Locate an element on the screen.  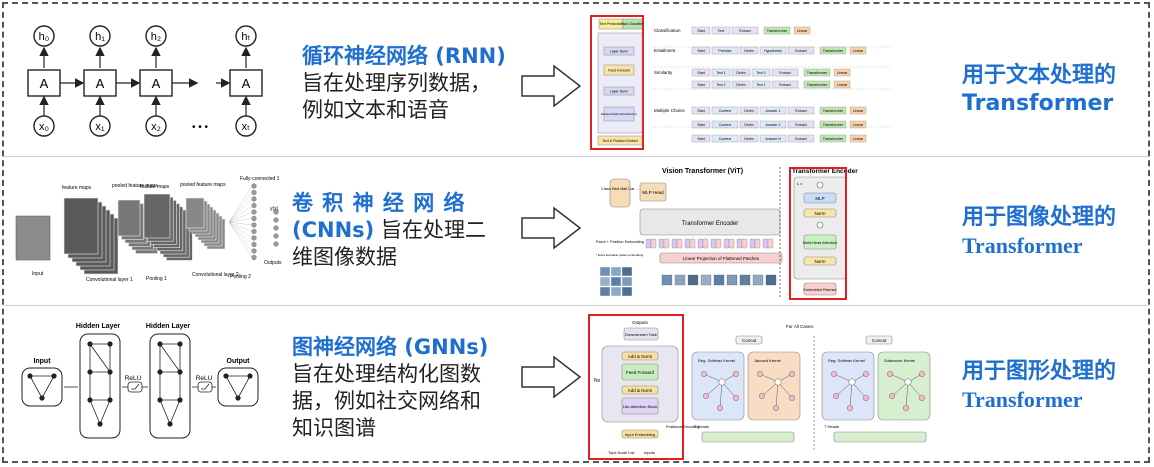
right-label-image-en: Transformer is located at coordinates (1022, 245).